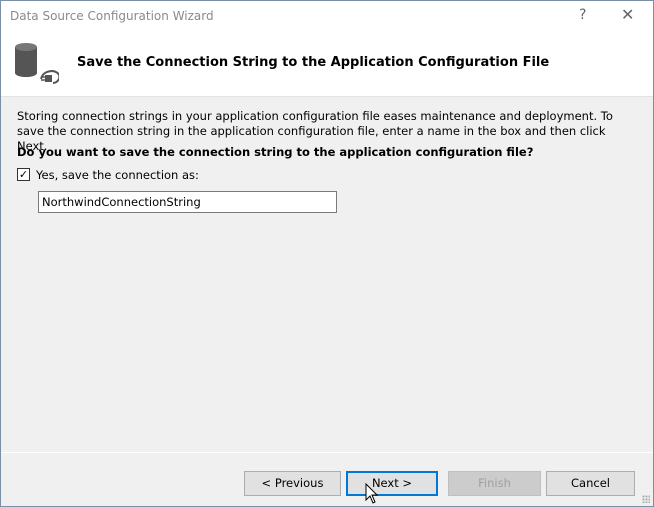  Describe the element at coordinates (327, 452) in the screenshot. I see `divider` at that location.